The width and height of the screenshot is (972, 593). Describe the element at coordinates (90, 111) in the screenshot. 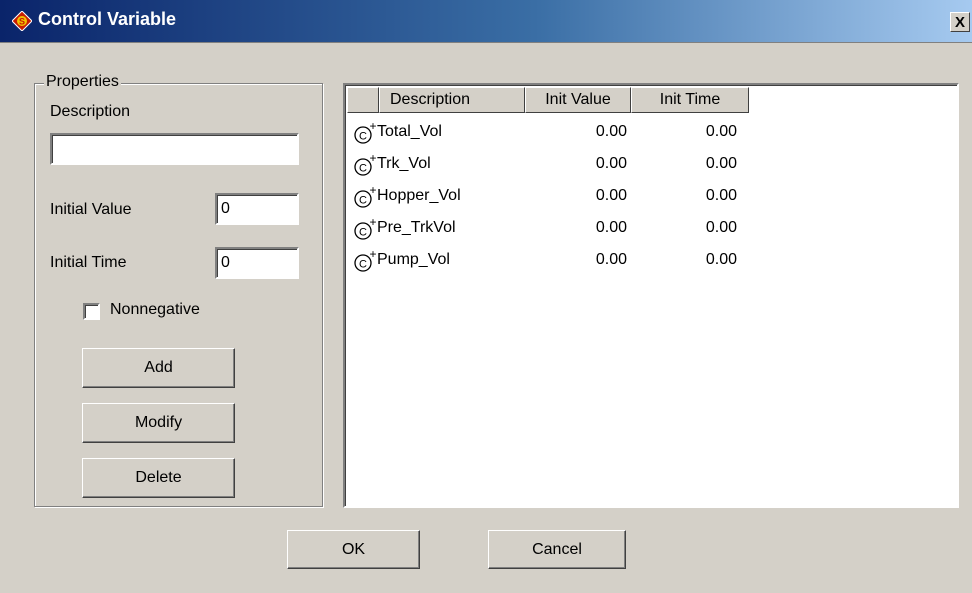

I see `description-label: Description` at that location.